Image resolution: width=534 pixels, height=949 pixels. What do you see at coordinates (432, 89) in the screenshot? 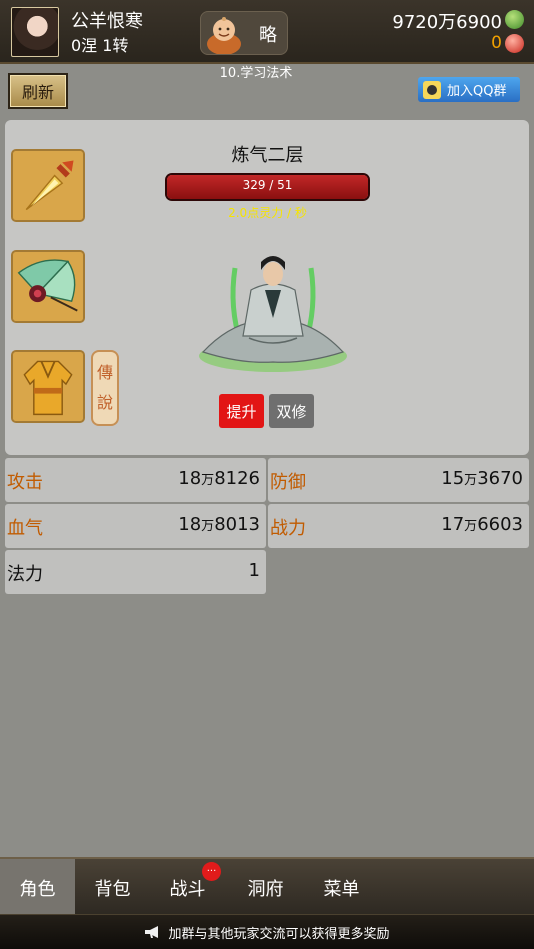
I see `qq-group-icon` at bounding box center [432, 89].